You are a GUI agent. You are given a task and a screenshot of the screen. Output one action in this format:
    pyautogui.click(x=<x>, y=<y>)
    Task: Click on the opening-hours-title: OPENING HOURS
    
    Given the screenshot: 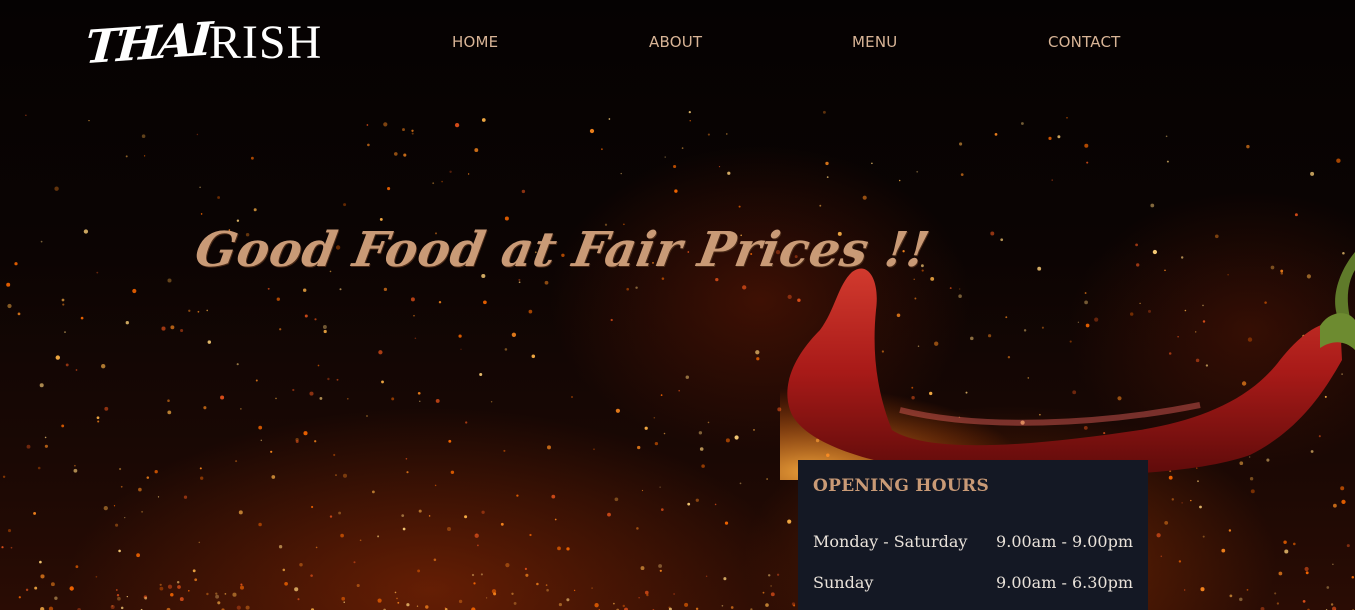 What is the action you would take?
    pyautogui.click(x=901, y=486)
    